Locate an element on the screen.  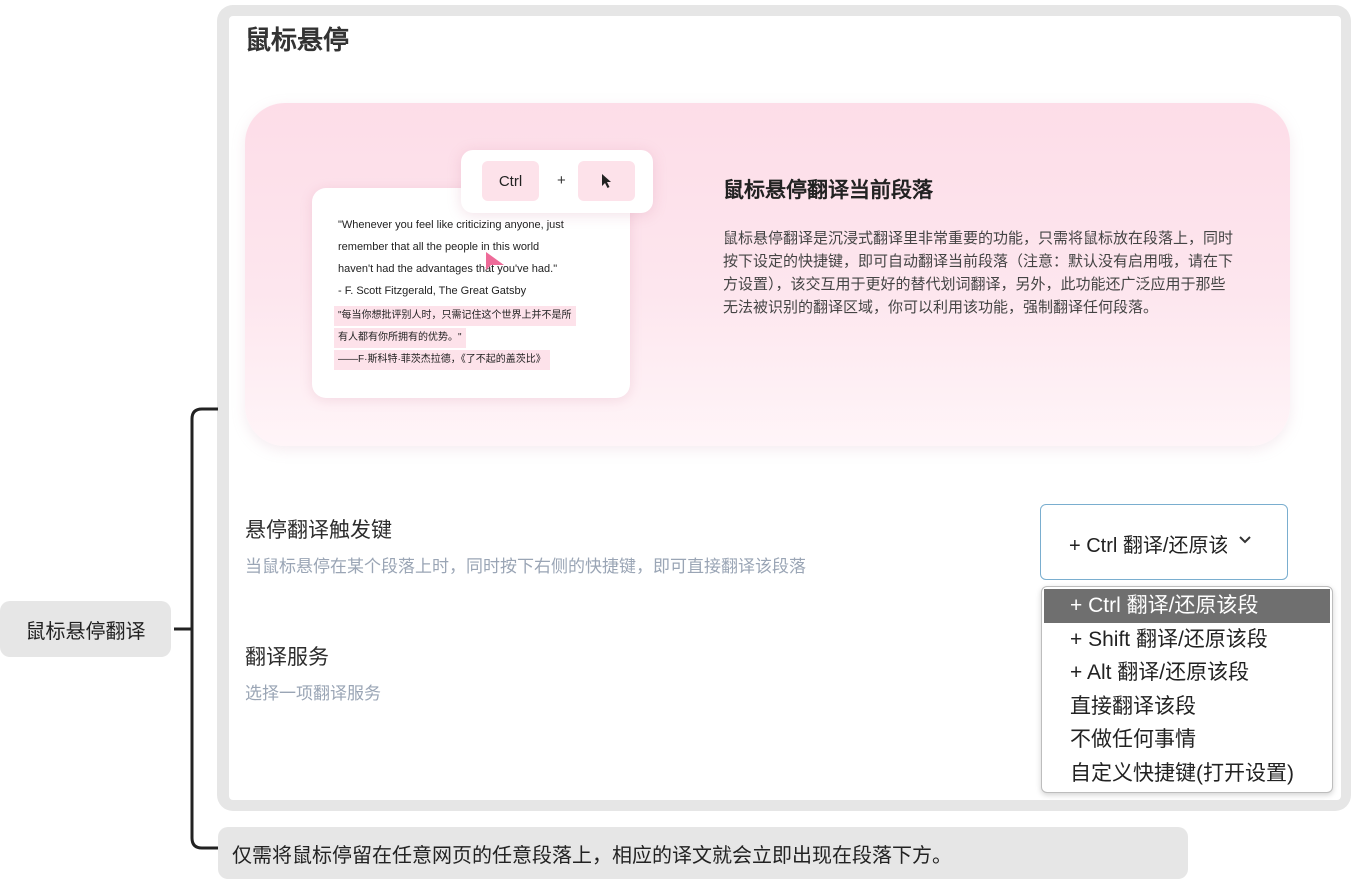
pink-mouse-pointer-icon is located at coordinates (495, 261).